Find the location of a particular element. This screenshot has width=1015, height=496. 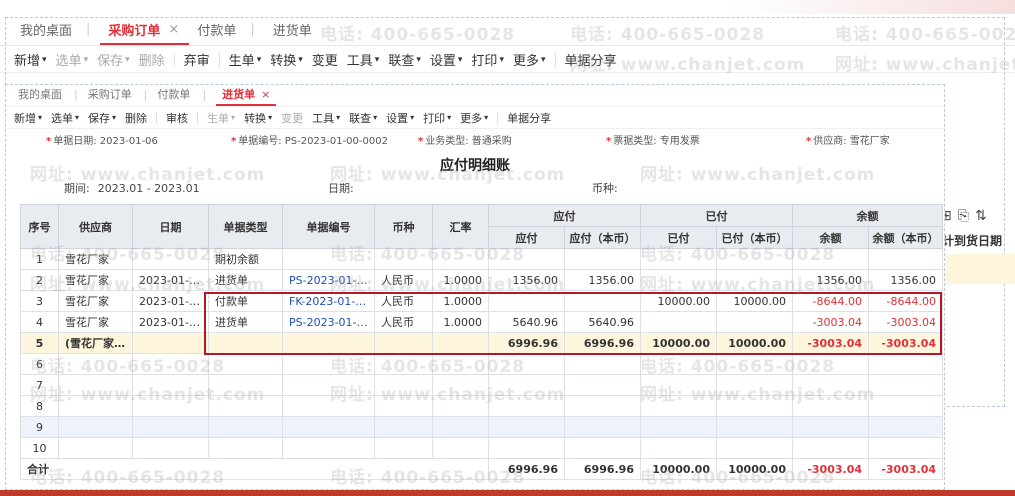

bg-button-1: 选单 ▾ is located at coordinates (77, 59).